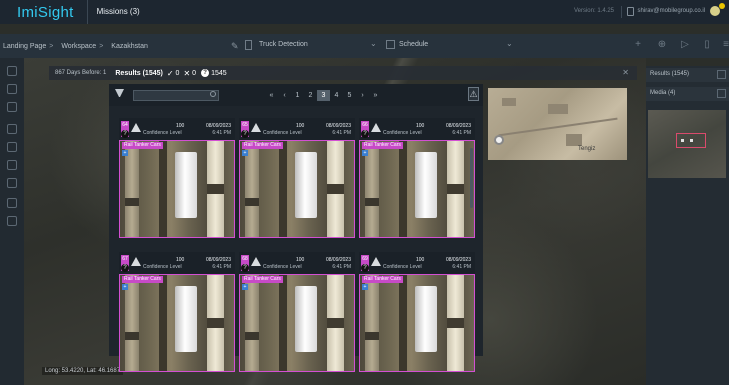 This screenshot has height=385, width=729. What do you see at coordinates (390, 44) in the screenshot?
I see `calendar-icon` at bounding box center [390, 44].